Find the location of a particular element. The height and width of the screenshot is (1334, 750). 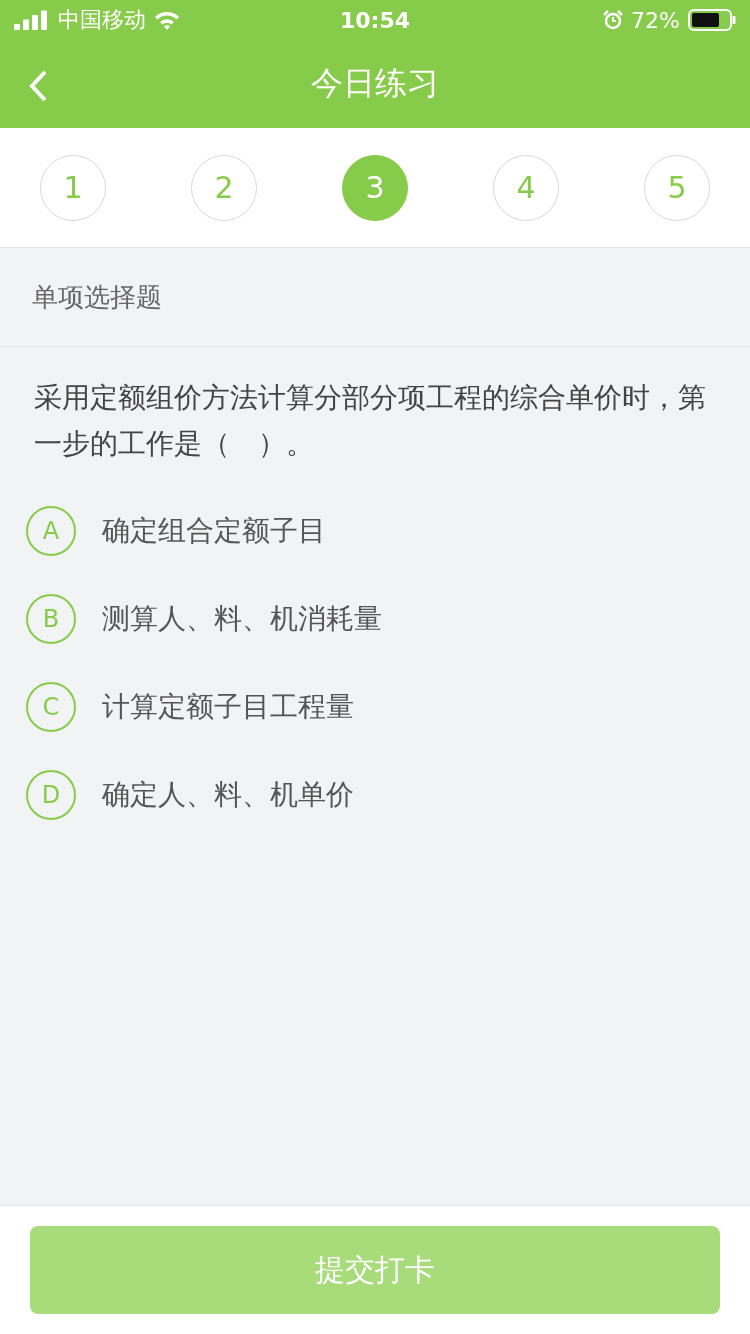

wifi-icon is located at coordinates (167, 20).